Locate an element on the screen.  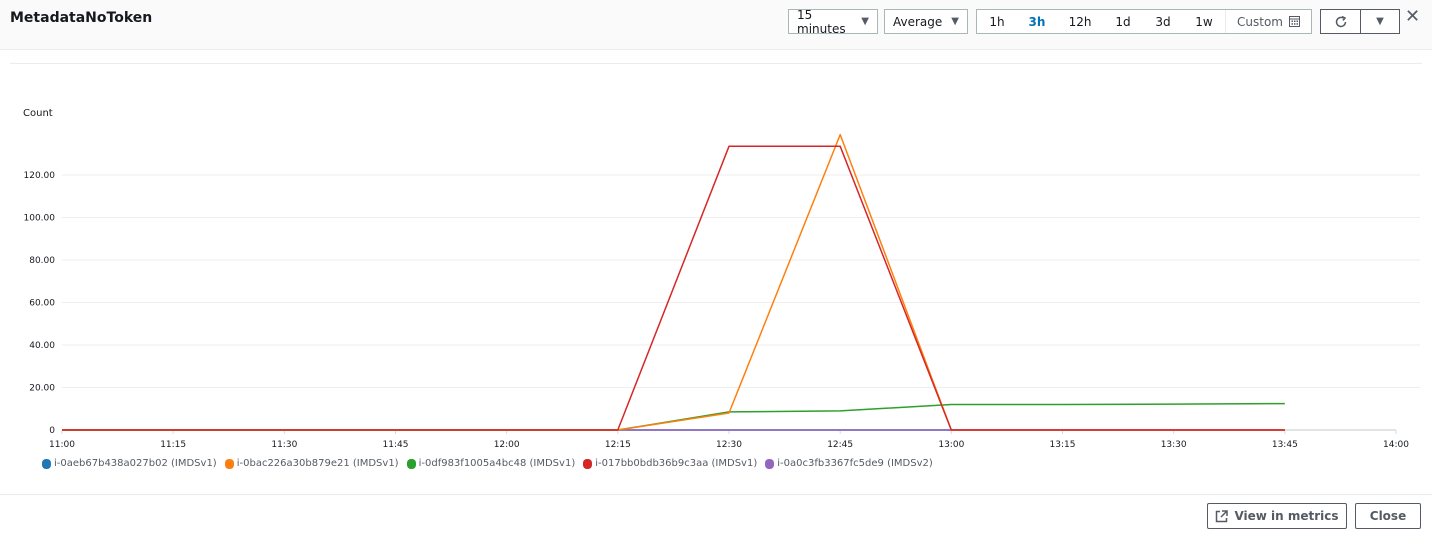
x-tick-label: 13:45 is located at coordinates (1285, 445).